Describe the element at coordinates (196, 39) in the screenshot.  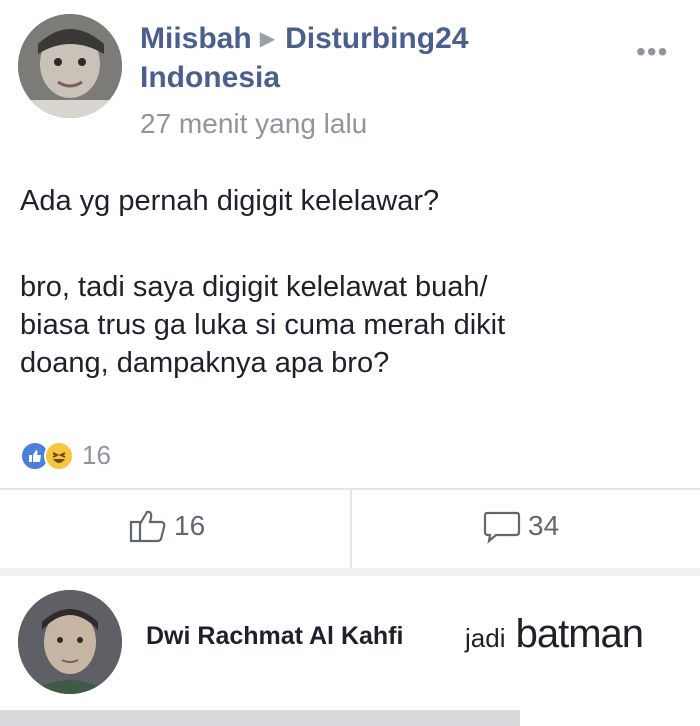
I see `author-name: Miisbah` at that location.